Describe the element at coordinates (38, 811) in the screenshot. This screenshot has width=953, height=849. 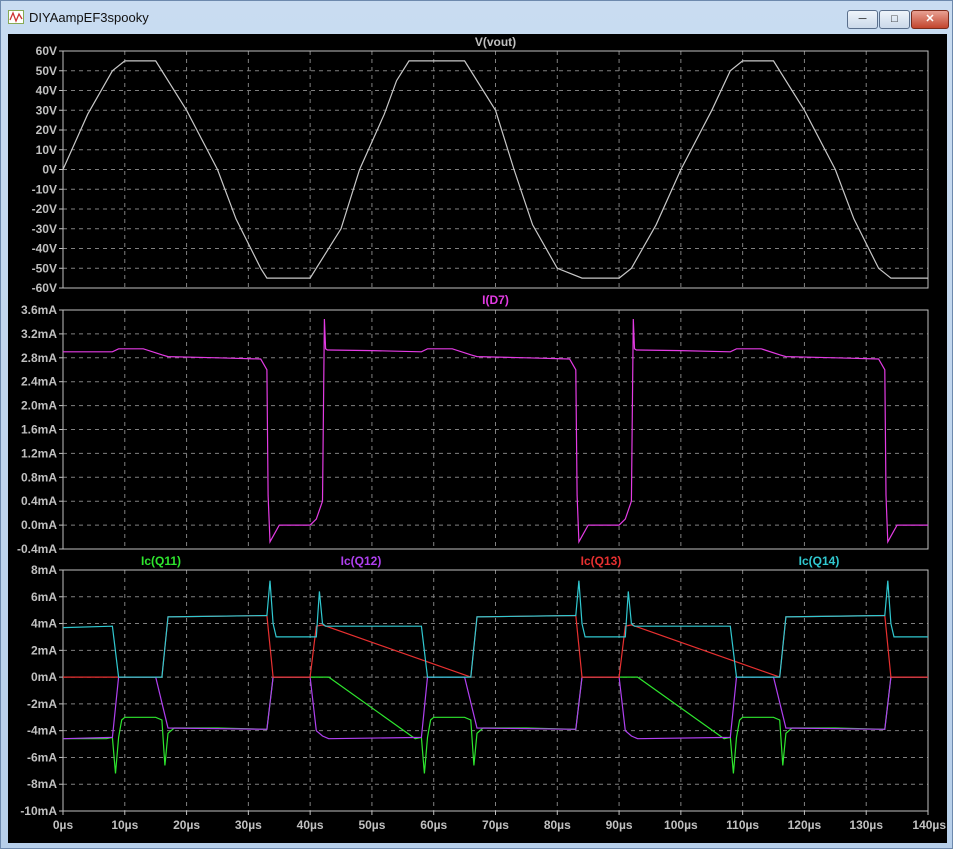
I see `y-tick-label: -10mA` at that location.